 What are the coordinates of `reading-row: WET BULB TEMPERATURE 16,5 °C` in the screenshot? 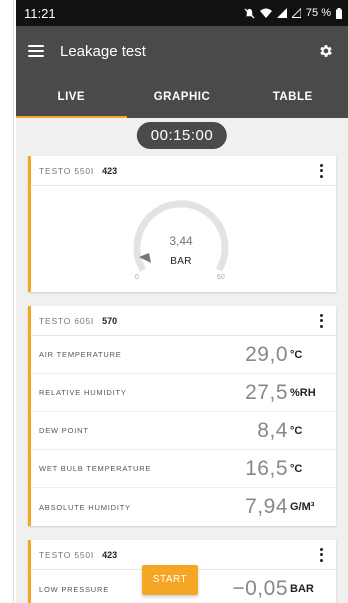 It's located at (183, 469).